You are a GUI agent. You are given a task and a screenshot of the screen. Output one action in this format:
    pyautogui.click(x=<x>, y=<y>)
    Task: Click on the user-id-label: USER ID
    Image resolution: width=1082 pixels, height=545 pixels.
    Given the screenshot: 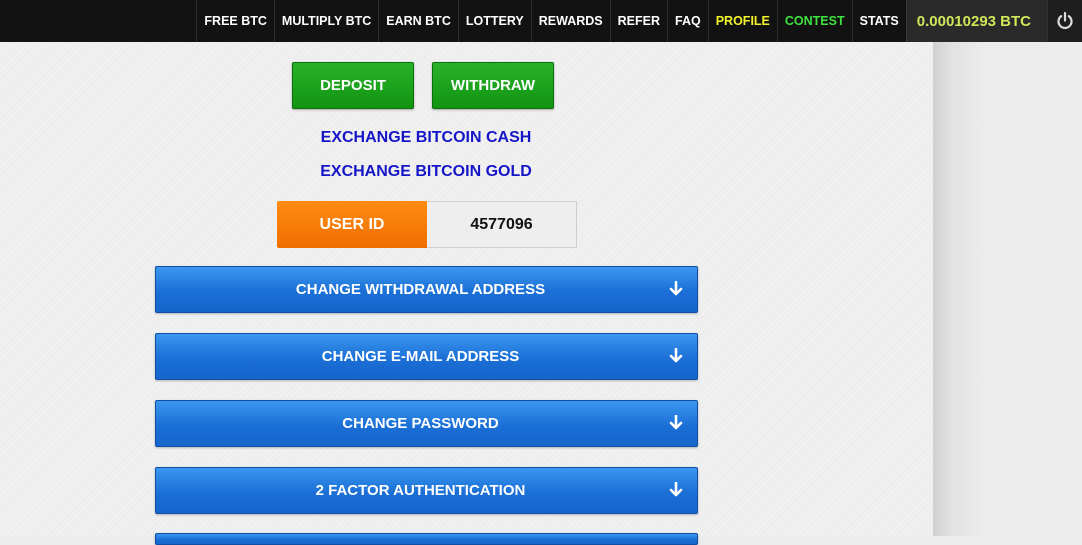 What is the action you would take?
    pyautogui.click(x=352, y=224)
    